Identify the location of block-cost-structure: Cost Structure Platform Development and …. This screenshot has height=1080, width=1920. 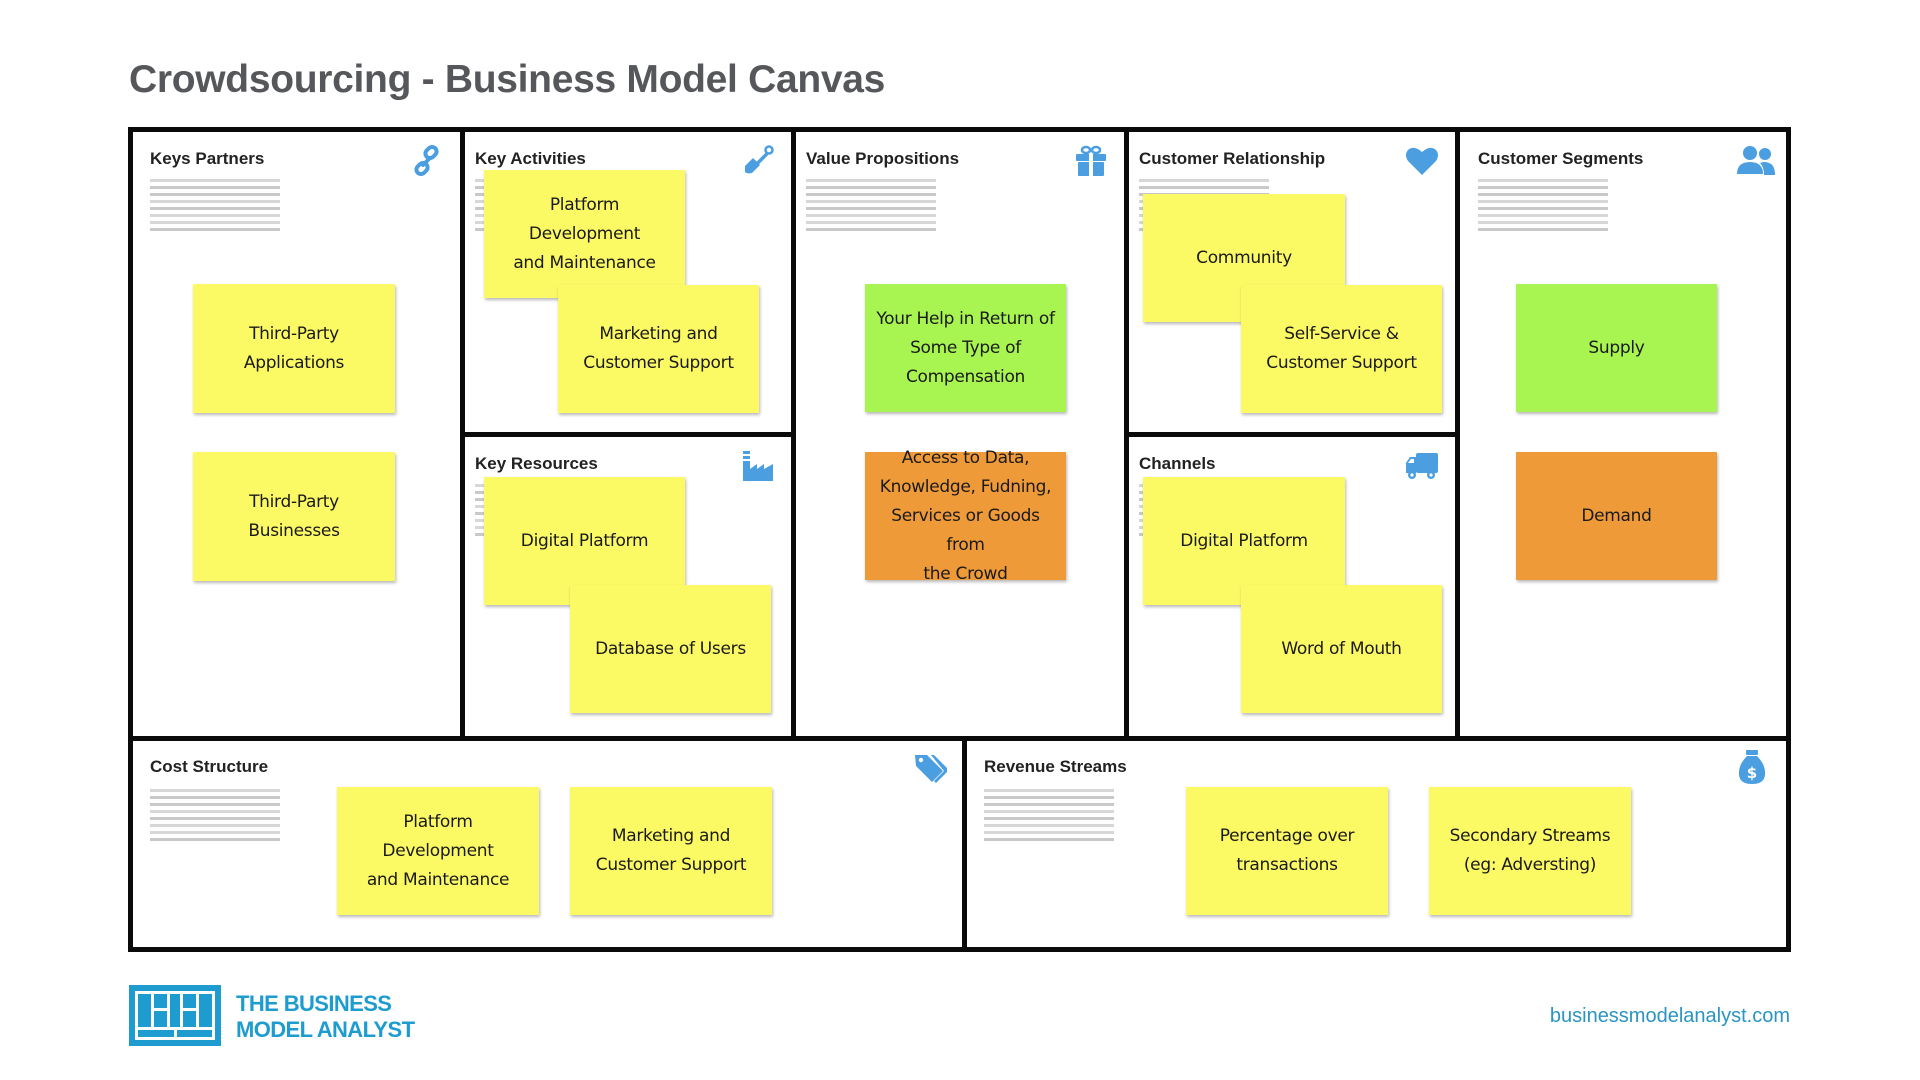
(547, 844).